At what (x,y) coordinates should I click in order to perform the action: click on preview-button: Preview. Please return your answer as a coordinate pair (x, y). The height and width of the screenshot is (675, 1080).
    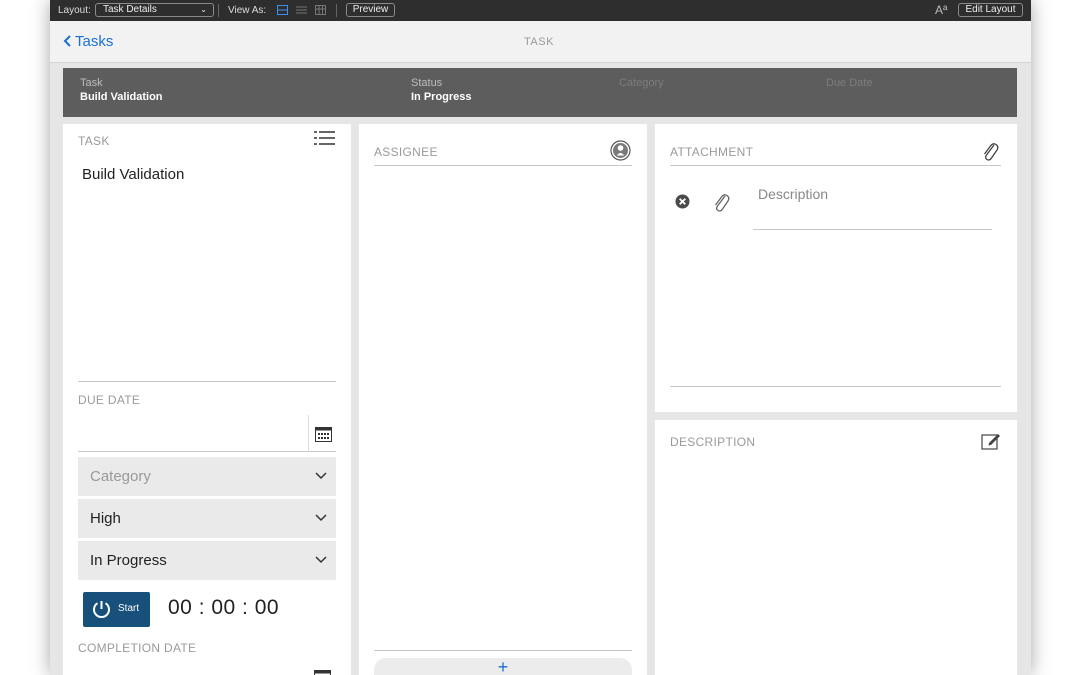
    Looking at the image, I should click on (370, 10).